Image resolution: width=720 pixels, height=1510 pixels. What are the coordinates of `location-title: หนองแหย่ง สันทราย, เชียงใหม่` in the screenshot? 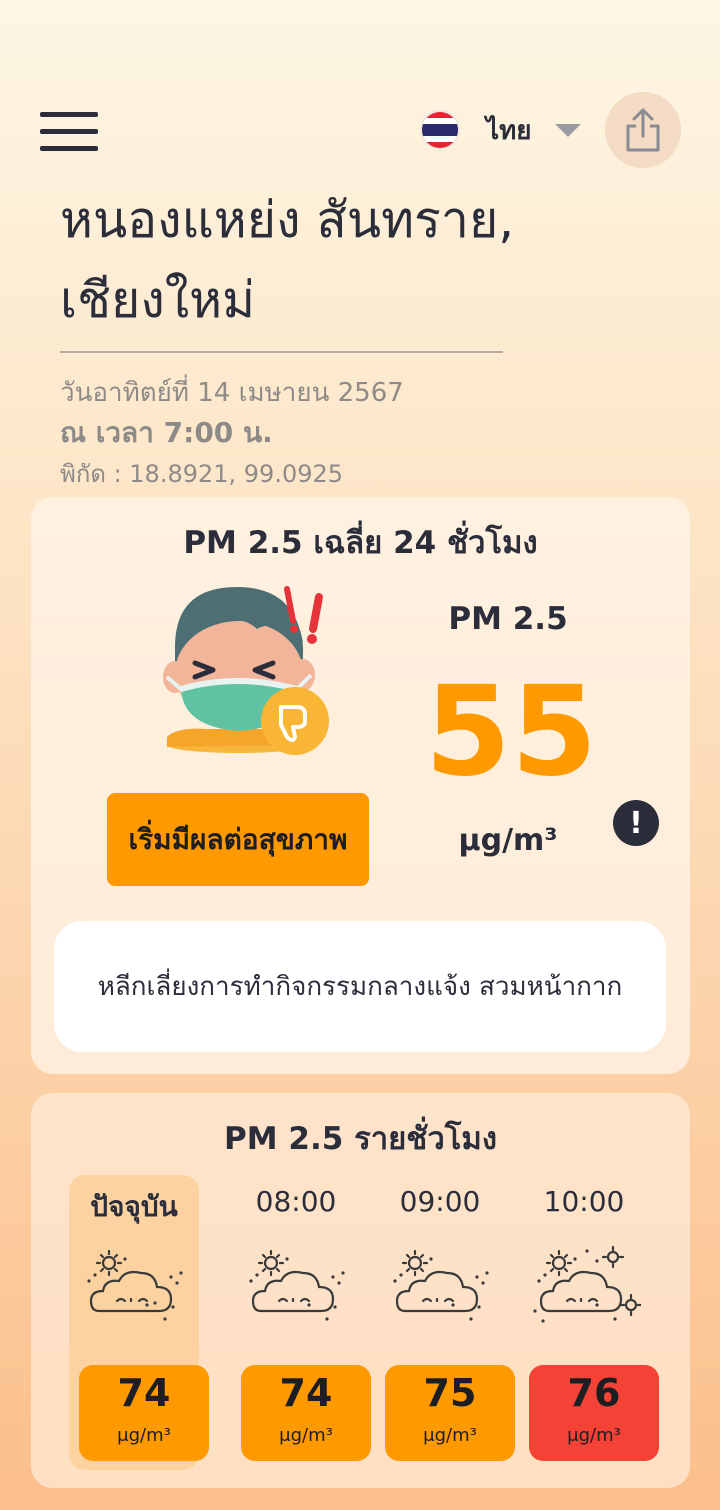 It's located at (287, 260).